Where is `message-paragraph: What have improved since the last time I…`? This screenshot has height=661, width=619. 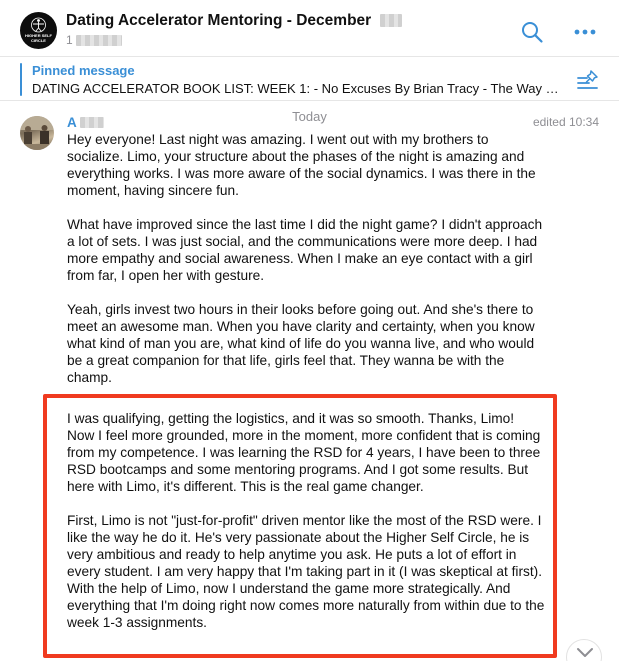
message-paragraph: What have improved since the last time I… is located at coordinates (305, 250).